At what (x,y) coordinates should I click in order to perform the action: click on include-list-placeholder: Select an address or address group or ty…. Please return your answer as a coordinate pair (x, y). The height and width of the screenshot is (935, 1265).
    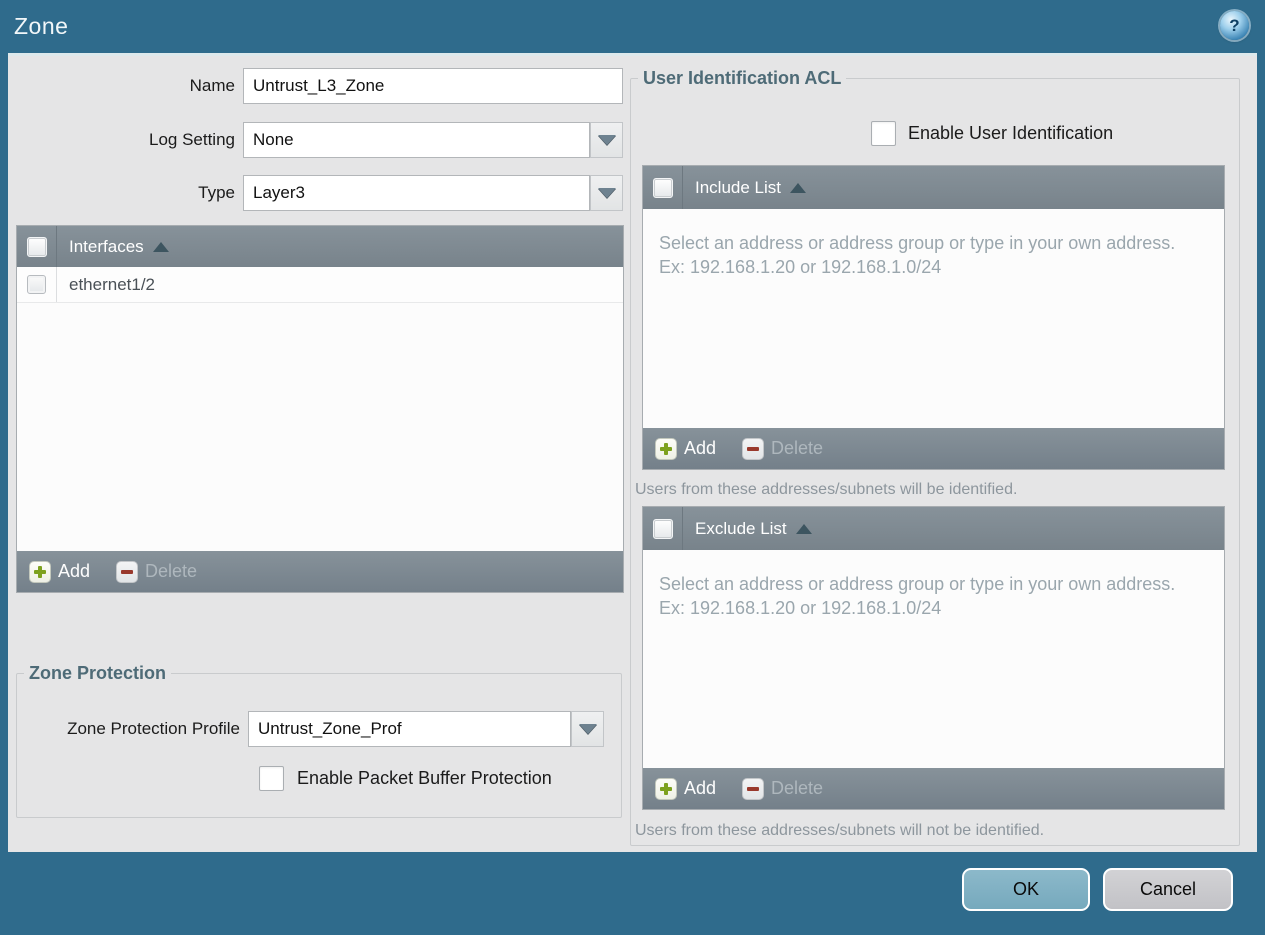
    Looking at the image, I should click on (917, 255).